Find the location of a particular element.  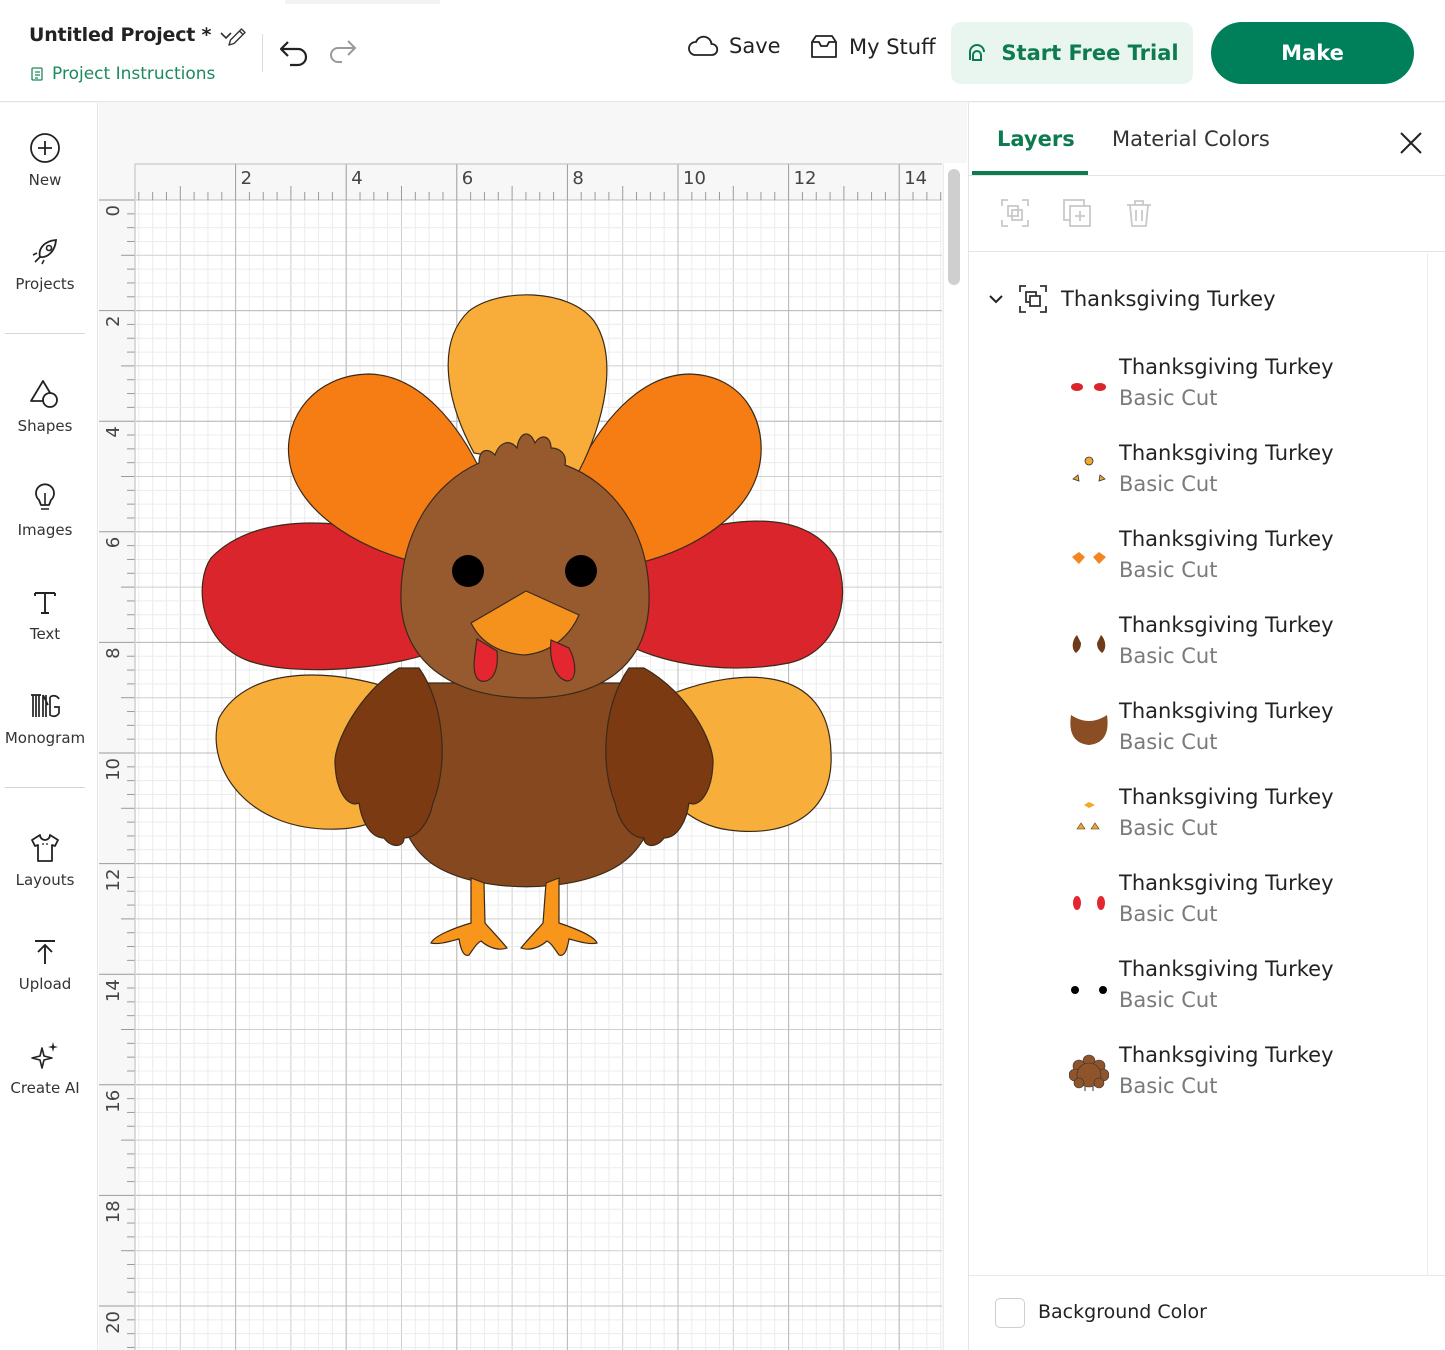

toolbar-new: New is located at coordinates (45, 160).